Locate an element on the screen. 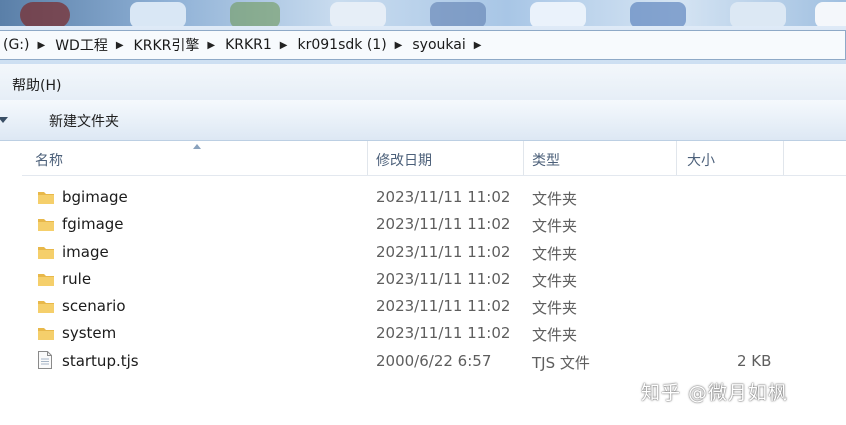  menu-help: 帮助(H) is located at coordinates (36, 85).